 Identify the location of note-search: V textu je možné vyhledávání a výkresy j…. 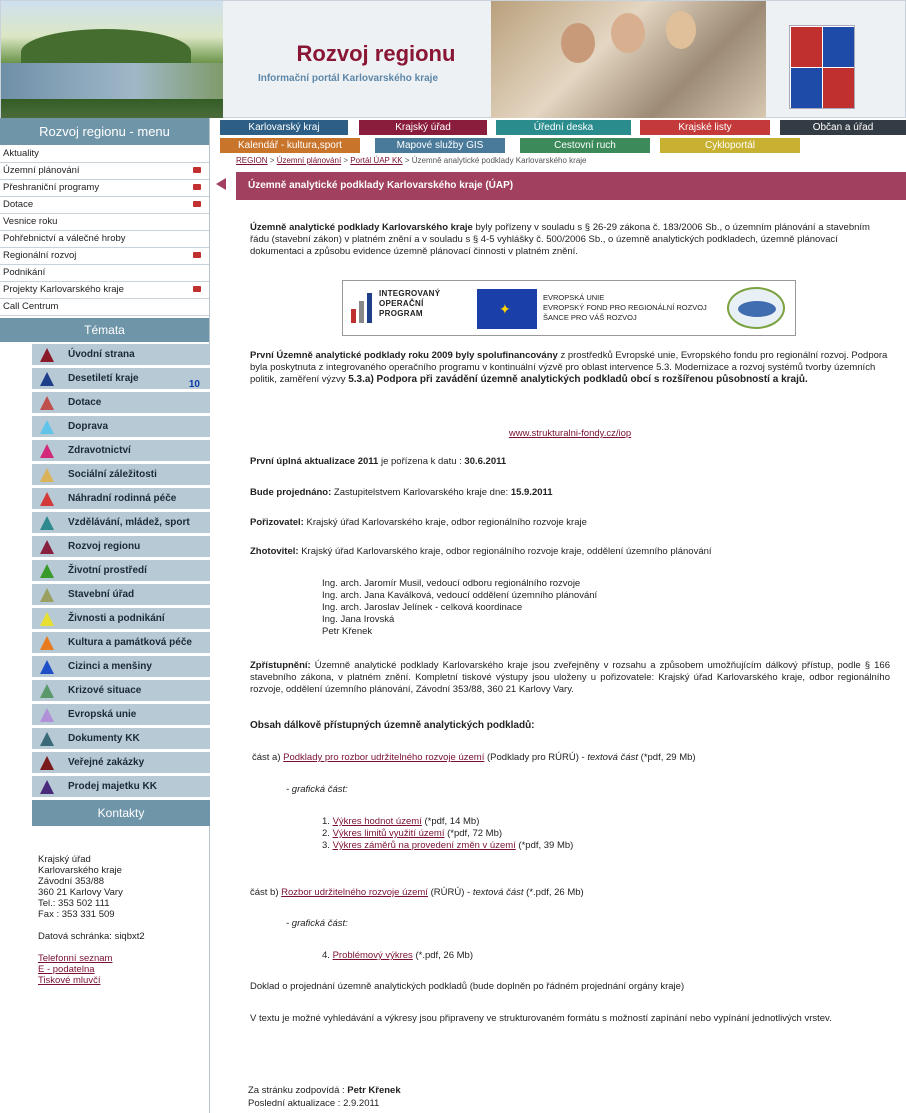
(541, 1018).